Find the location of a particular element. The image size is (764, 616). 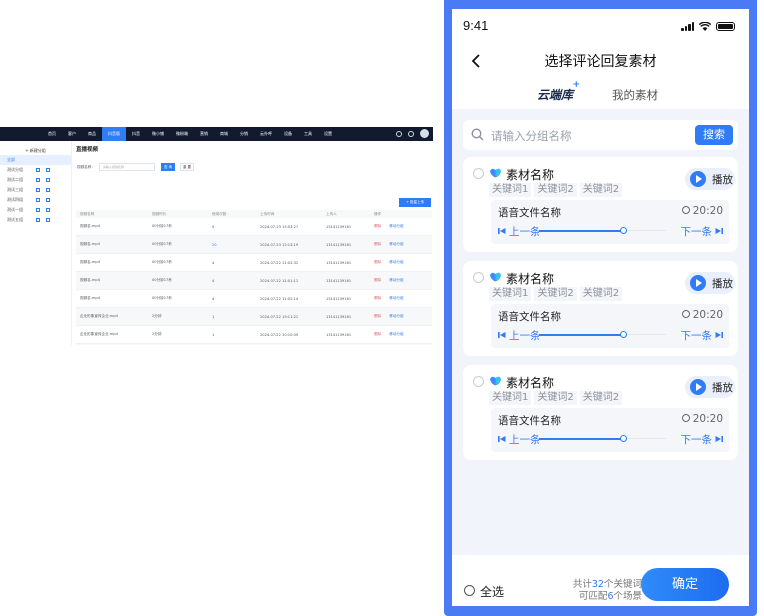

skip-forward-icon is located at coordinates (719, 439).